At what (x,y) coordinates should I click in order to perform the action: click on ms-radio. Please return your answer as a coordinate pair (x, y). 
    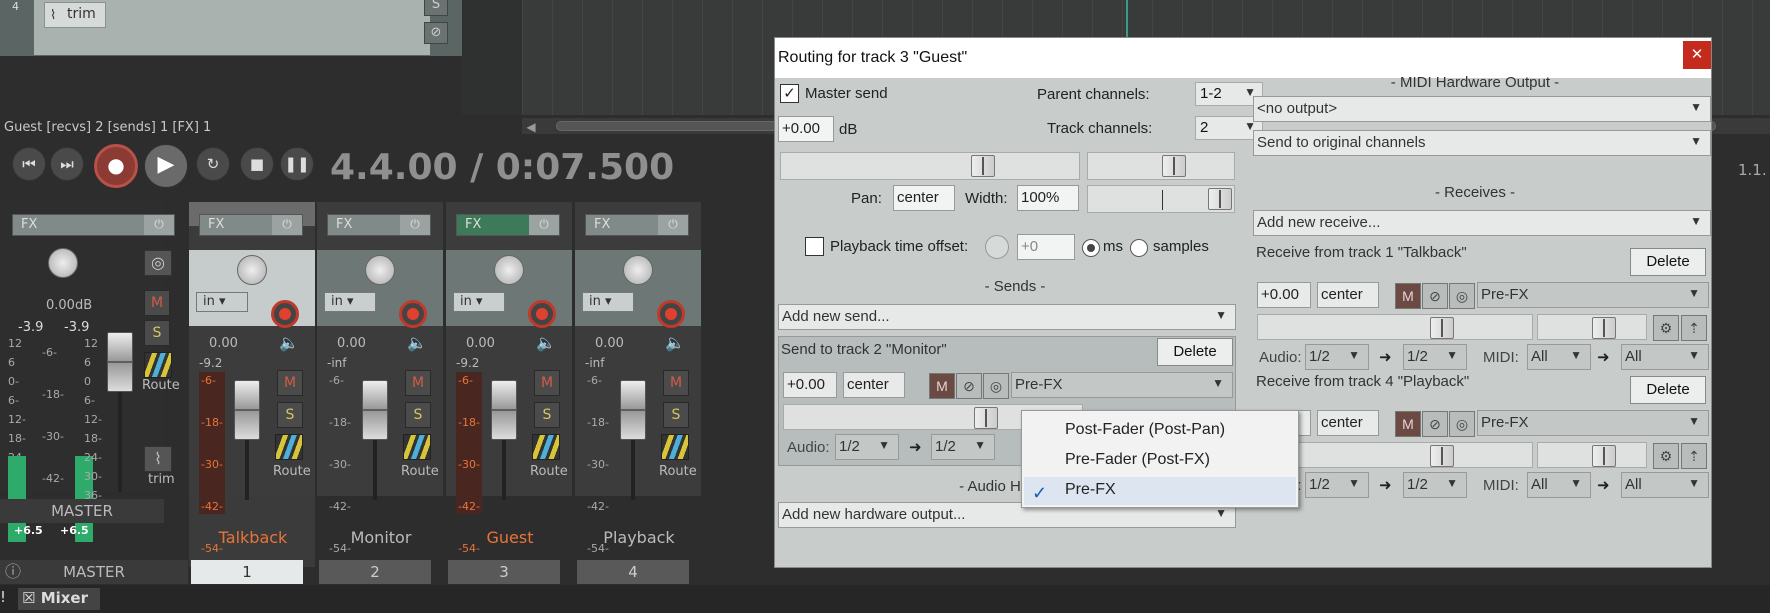
    Looking at the image, I should click on (1091, 248).